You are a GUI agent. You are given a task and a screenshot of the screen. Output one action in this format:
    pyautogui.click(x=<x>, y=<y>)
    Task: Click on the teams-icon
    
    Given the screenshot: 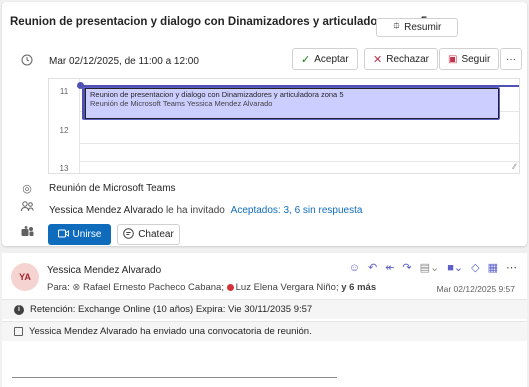 What is the action you would take?
    pyautogui.click(x=27, y=233)
    